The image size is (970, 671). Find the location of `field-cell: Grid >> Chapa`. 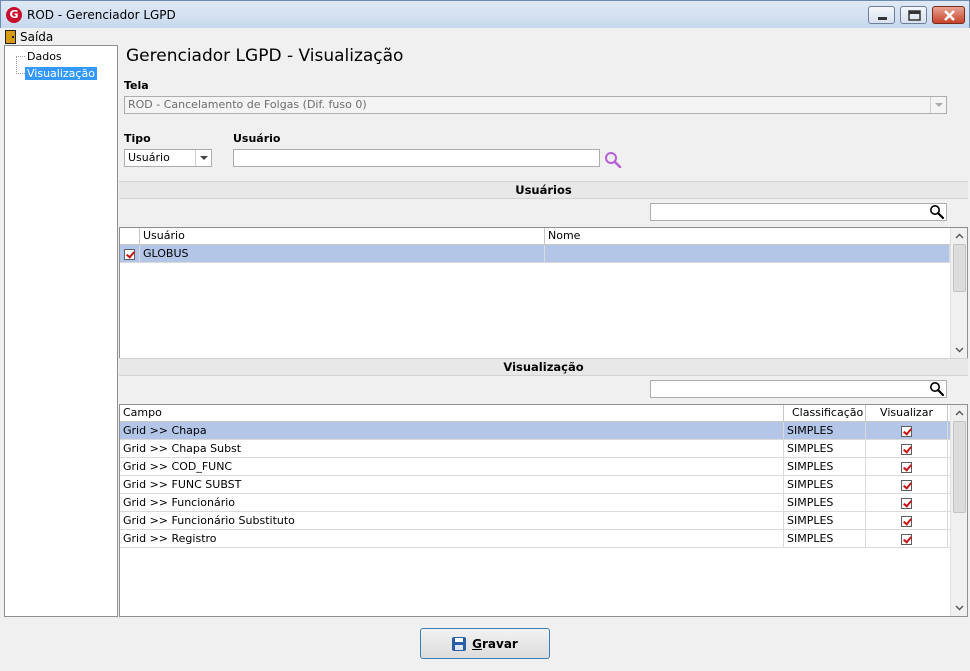

field-cell: Grid >> Chapa is located at coordinates (452, 430).